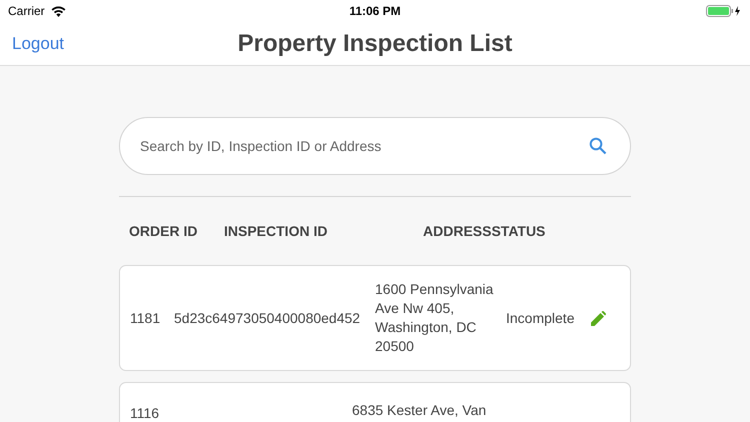 The image size is (750, 422). I want to click on column-header: ADDRESS, so click(457, 231).